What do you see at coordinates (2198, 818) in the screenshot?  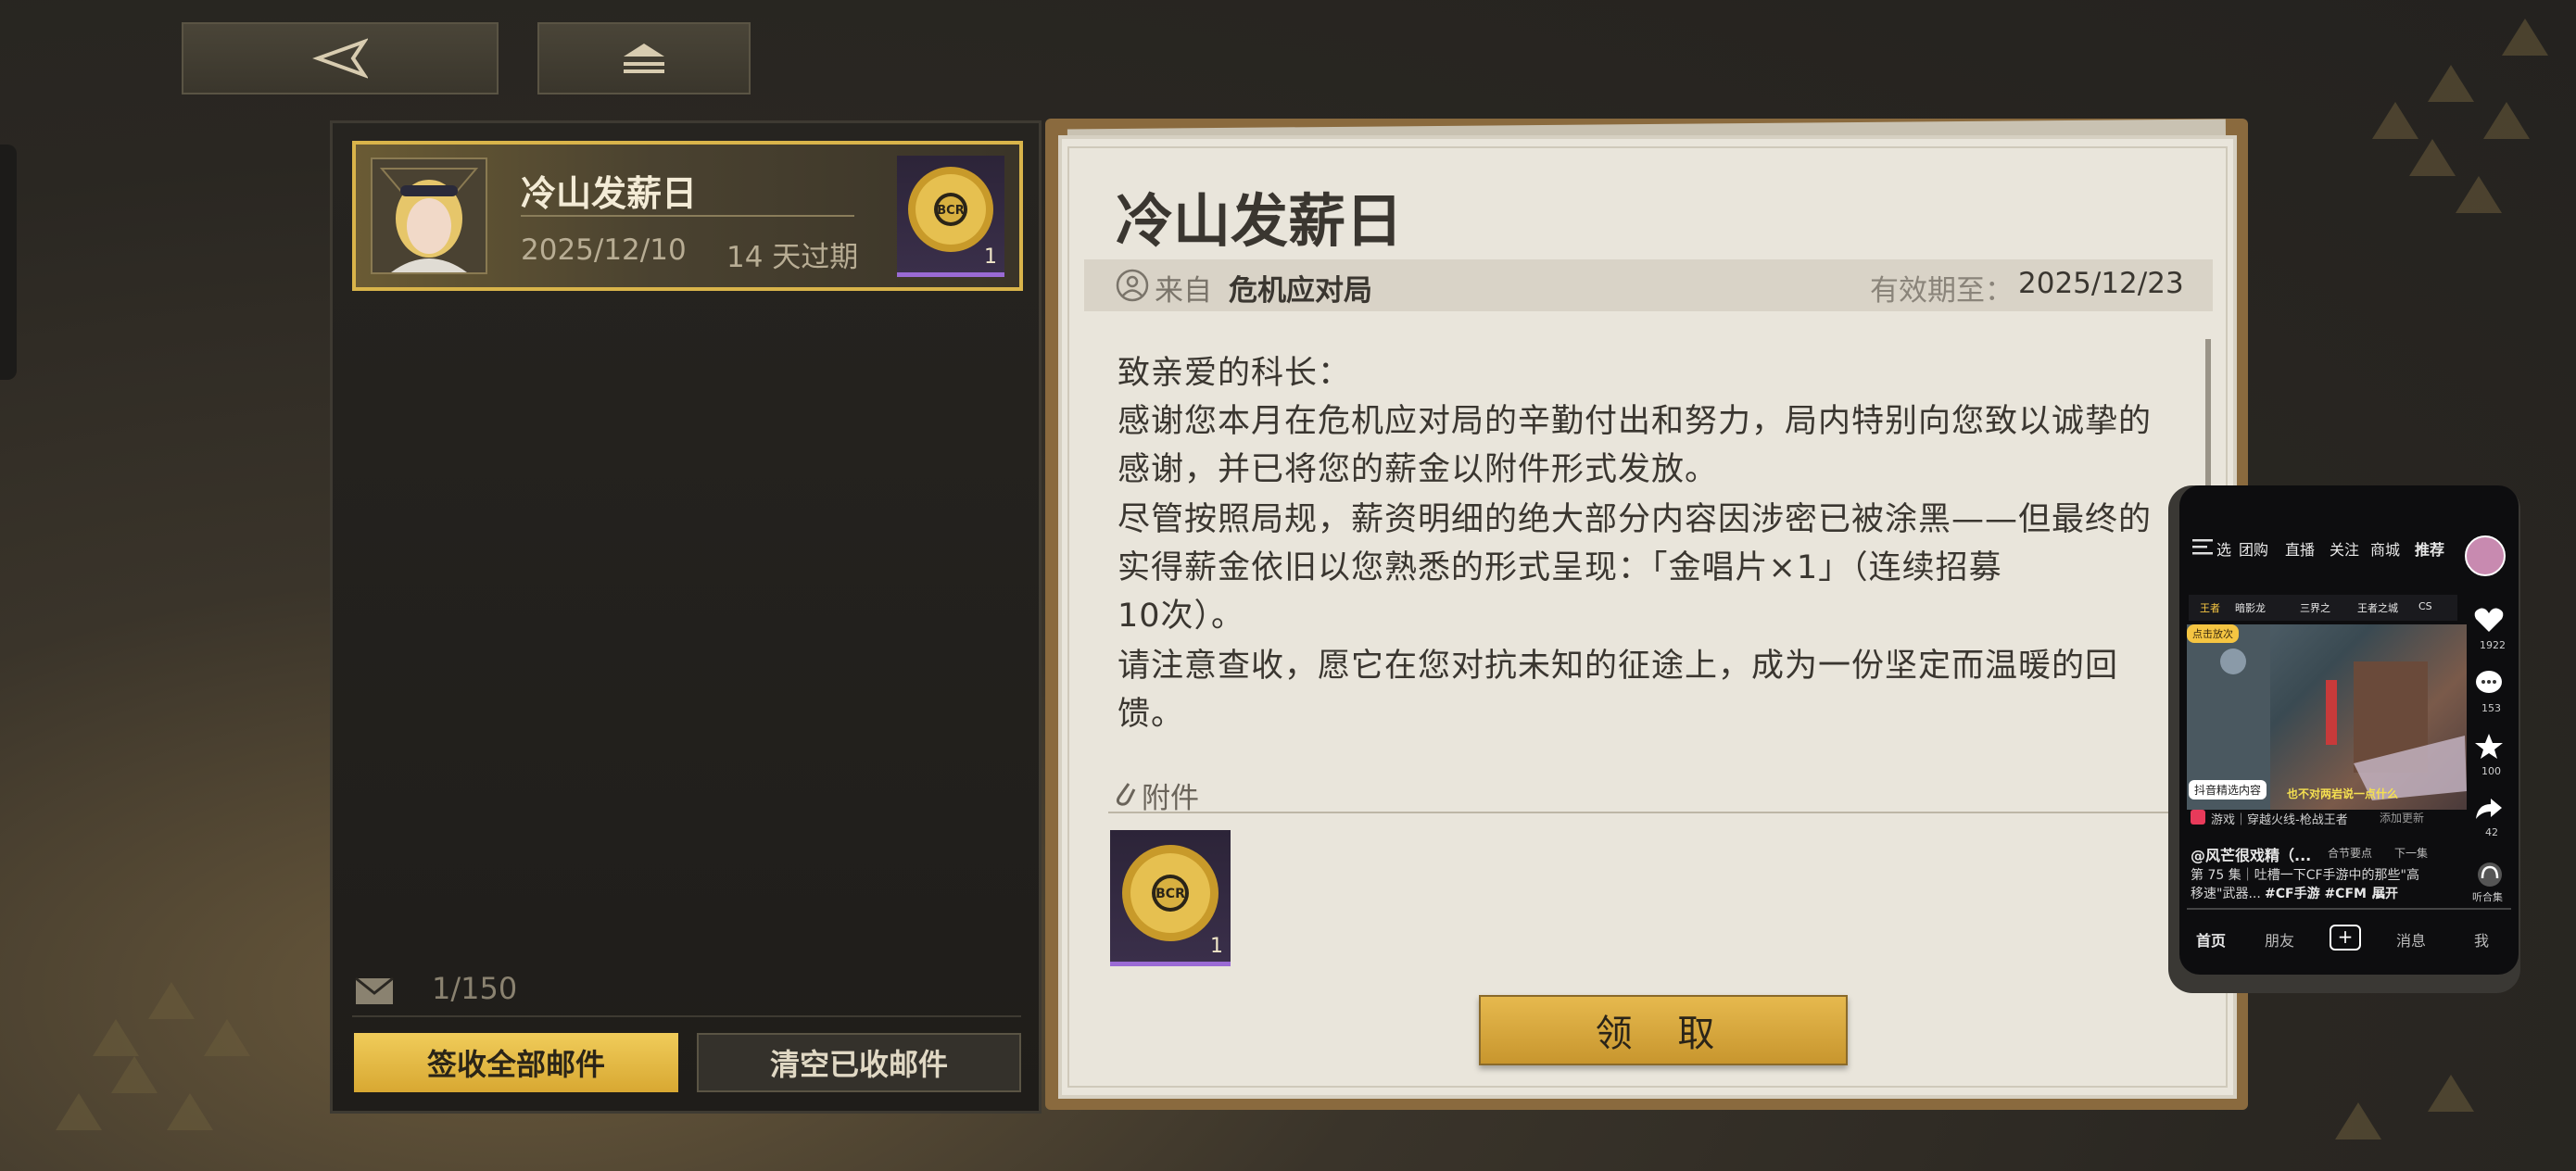 I see `game-icon` at bounding box center [2198, 818].